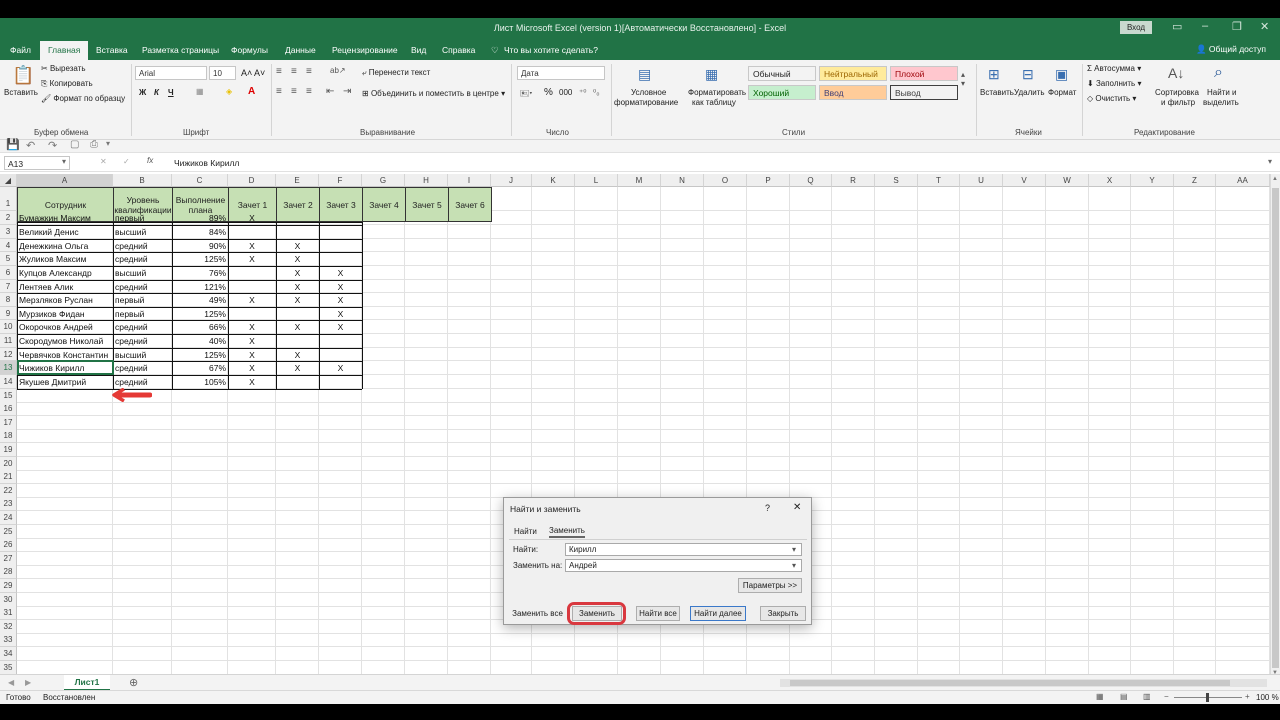  I want to click on fill-color-icon: ◈, so click(229, 91).